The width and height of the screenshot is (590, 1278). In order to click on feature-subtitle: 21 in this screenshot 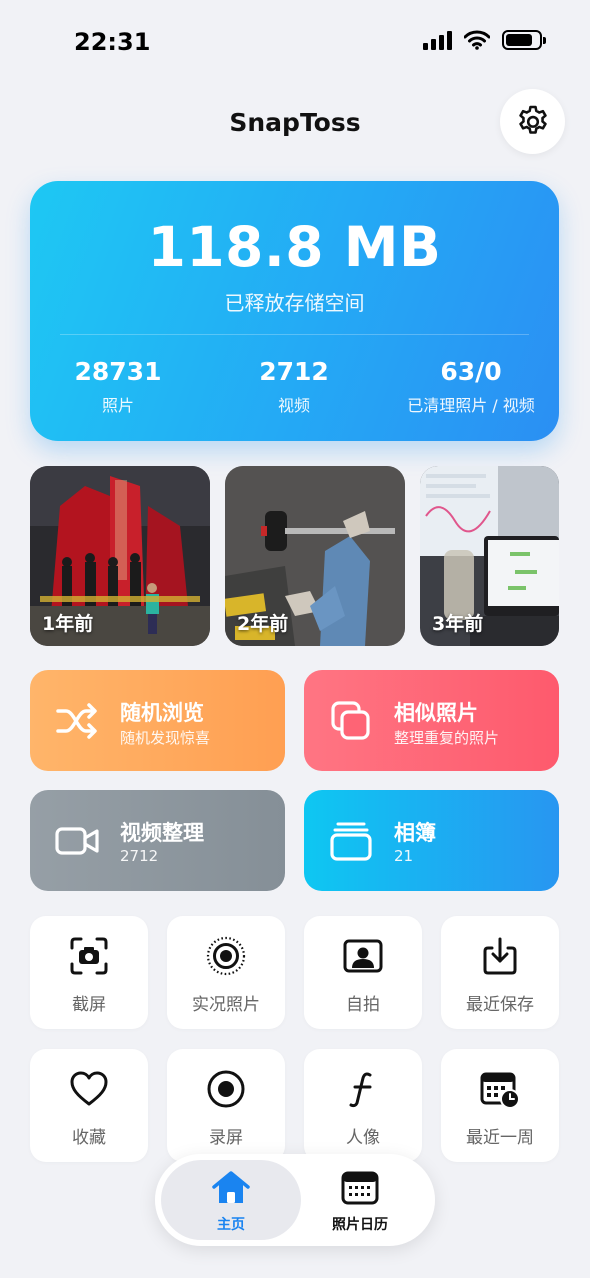, I will do `click(404, 856)`.